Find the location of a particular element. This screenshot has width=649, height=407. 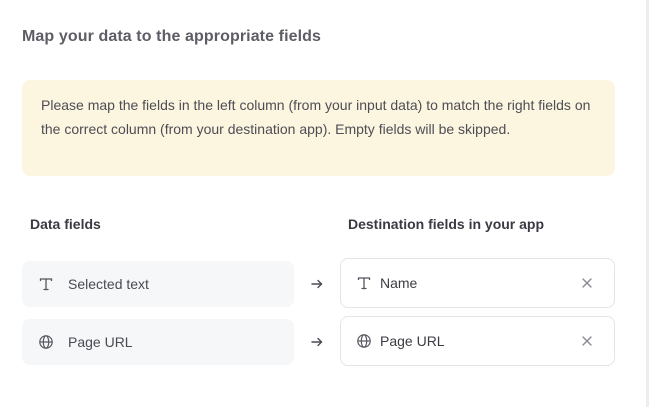

destination-field-name: Name is located at coordinates (477, 283).